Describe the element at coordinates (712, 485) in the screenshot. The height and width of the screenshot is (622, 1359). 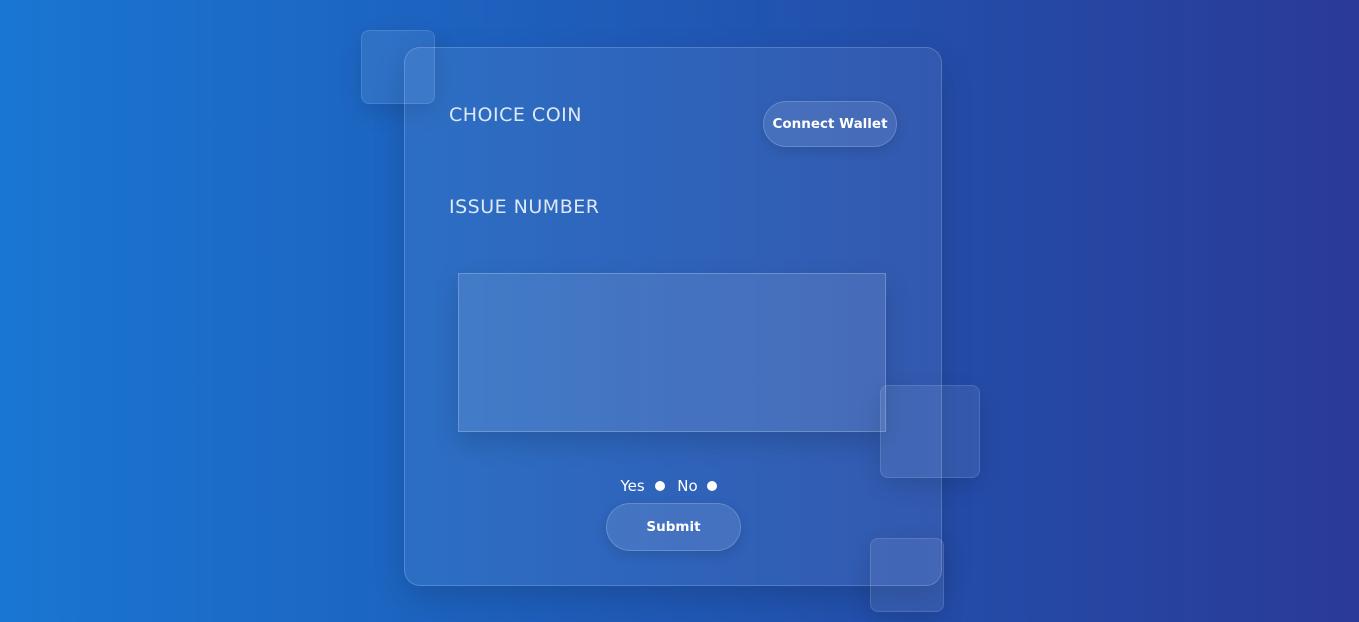
I see `no-radio` at that location.